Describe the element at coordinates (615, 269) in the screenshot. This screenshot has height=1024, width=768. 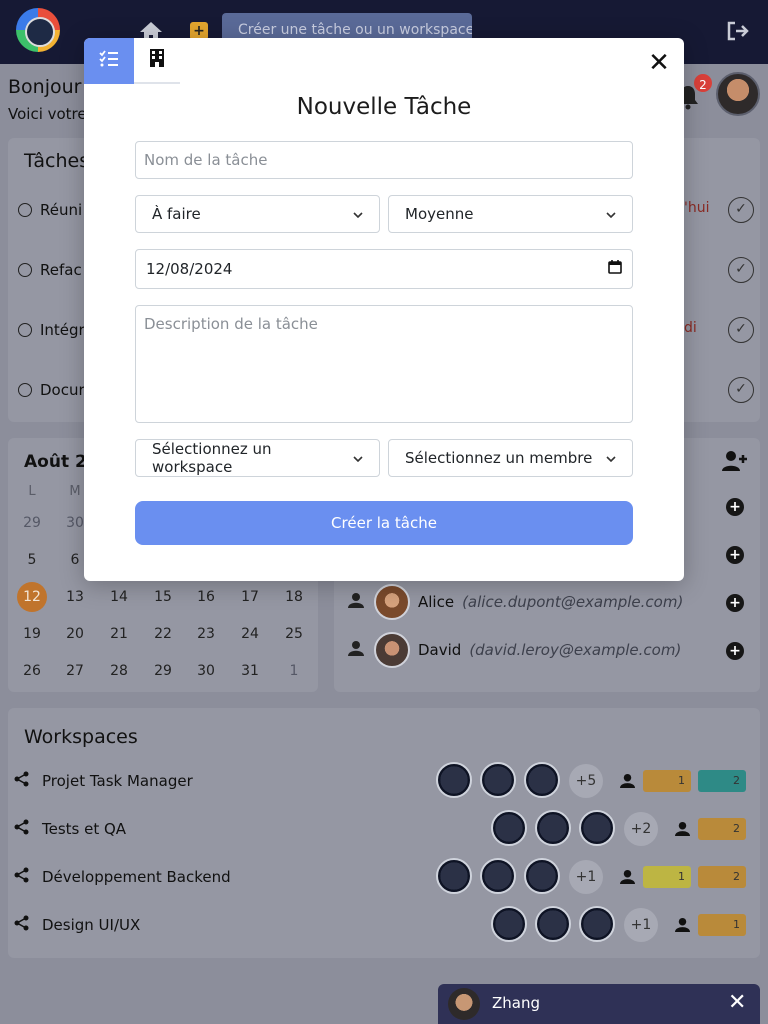
I see `calendar-icon` at that location.